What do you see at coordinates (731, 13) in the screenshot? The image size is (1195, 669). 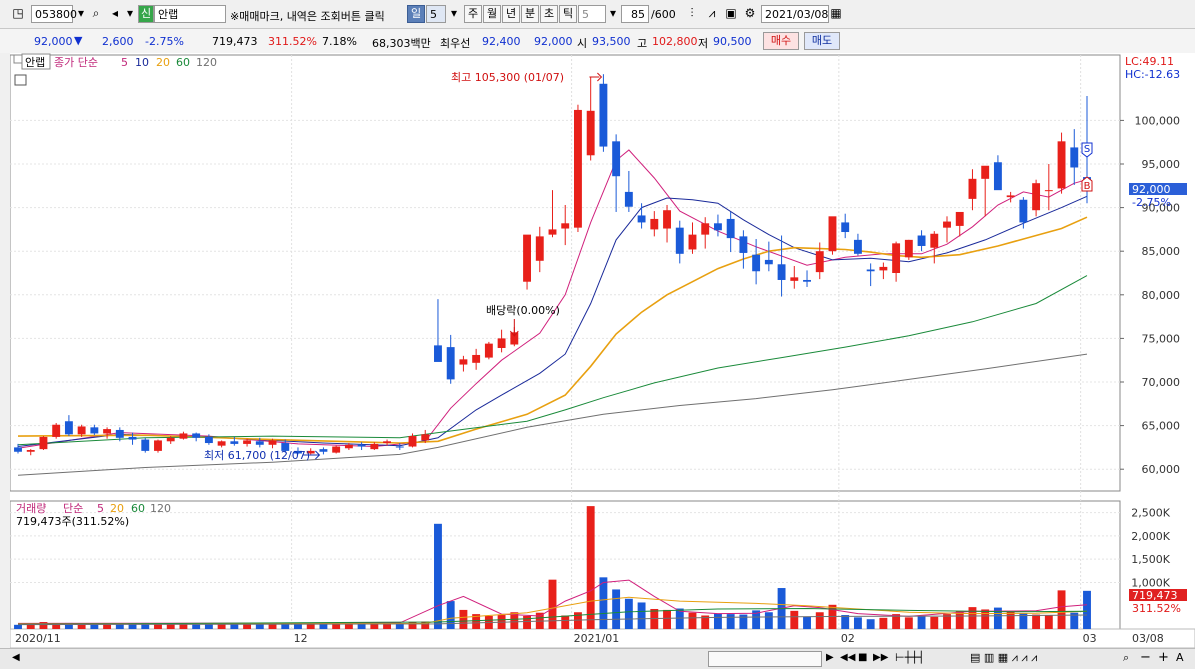 I see `save-icon: ▣` at bounding box center [731, 13].